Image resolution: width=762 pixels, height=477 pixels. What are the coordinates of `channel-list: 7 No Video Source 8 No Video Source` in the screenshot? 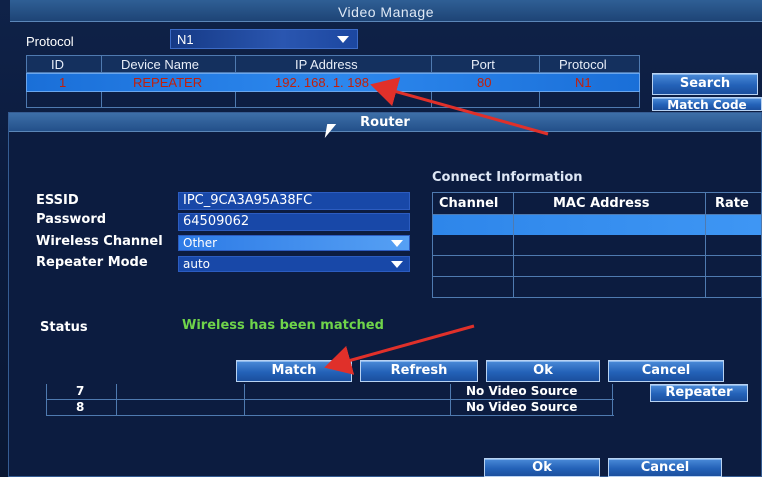 It's located at (330, 400).